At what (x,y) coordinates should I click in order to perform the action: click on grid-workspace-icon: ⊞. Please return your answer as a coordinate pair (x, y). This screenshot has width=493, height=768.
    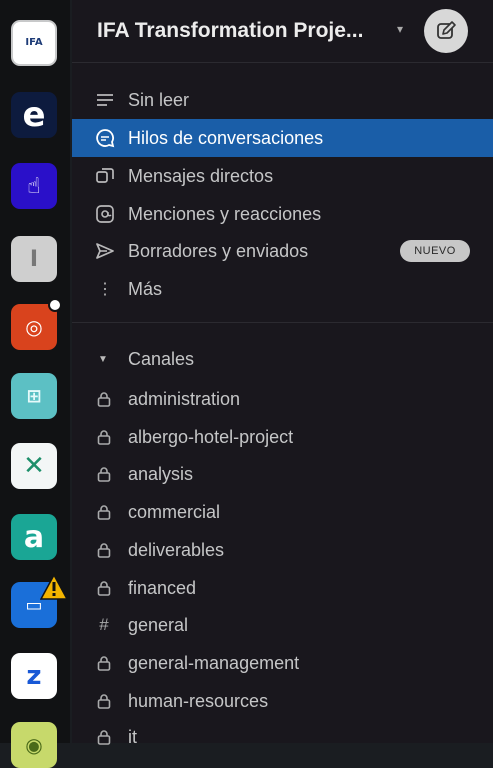
    Looking at the image, I should click on (34, 396).